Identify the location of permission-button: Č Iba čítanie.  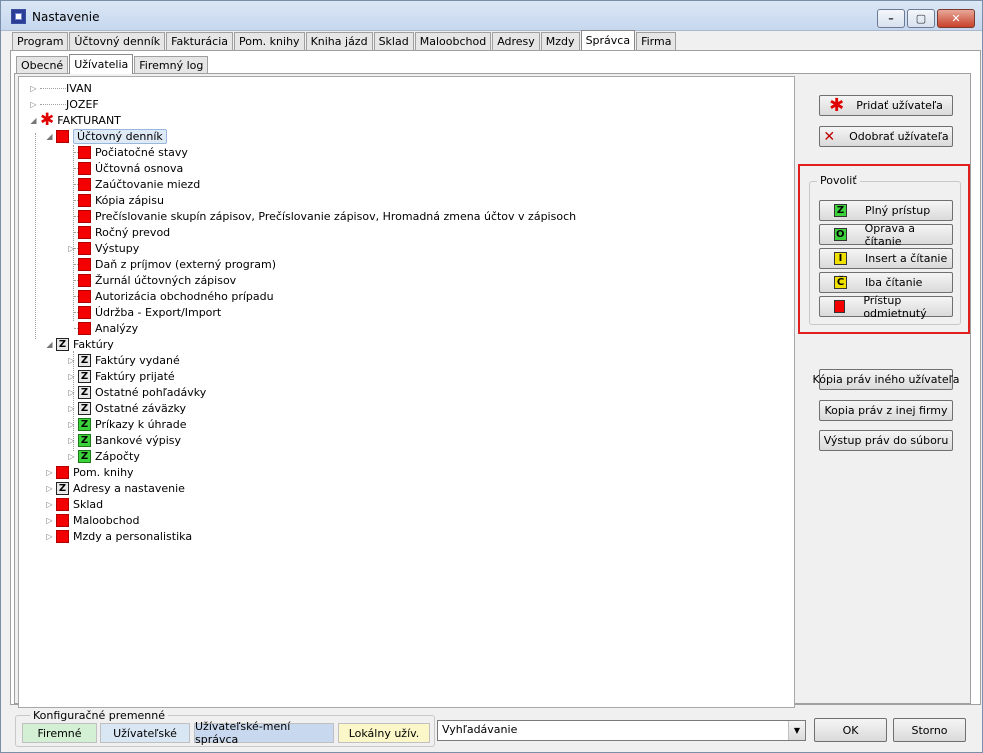
(886, 282).